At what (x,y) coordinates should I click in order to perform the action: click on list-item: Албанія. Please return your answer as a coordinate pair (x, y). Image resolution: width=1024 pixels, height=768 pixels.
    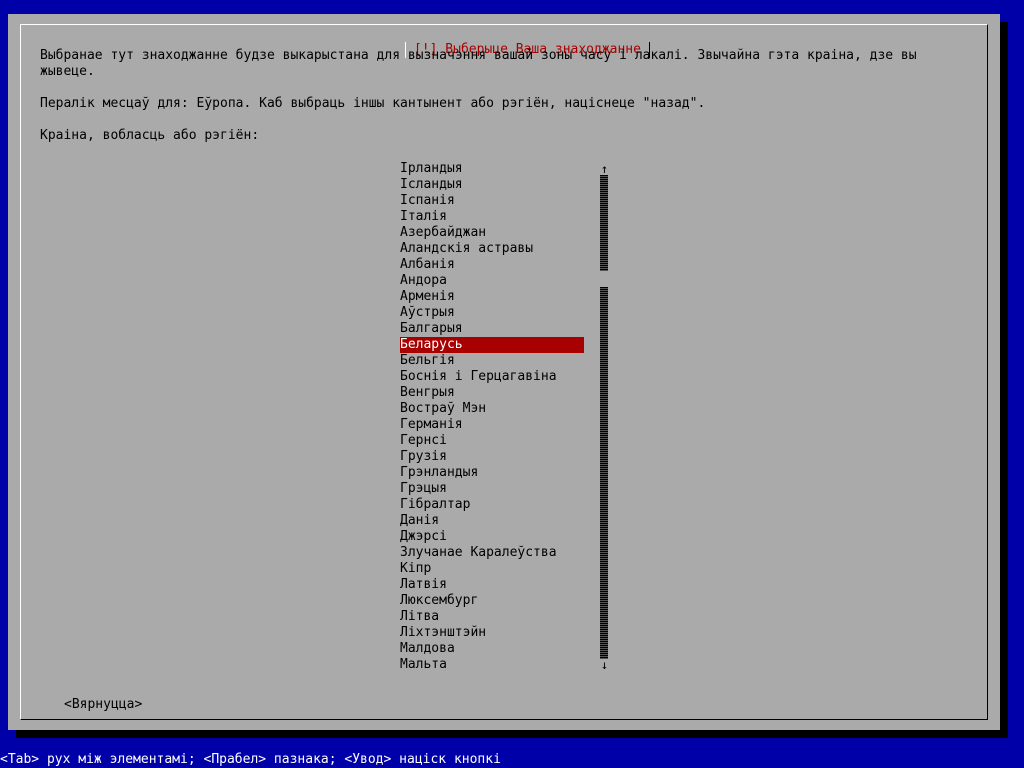
    Looking at the image, I should click on (492, 265).